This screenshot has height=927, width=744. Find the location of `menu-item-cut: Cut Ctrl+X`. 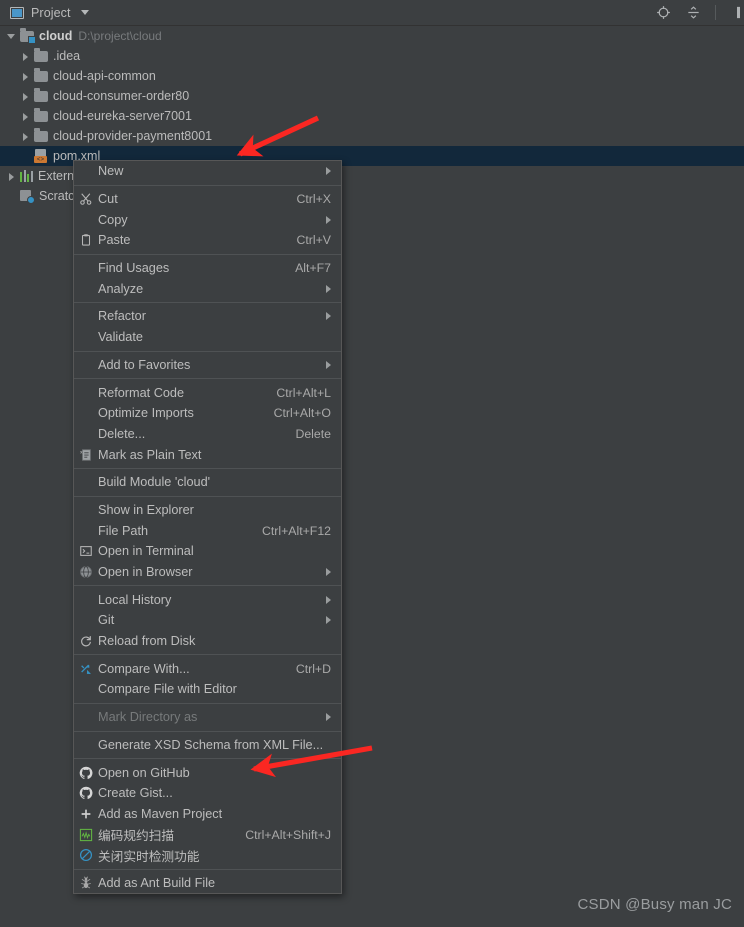

menu-item-cut: Cut Ctrl+X is located at coordinates (207, 199).